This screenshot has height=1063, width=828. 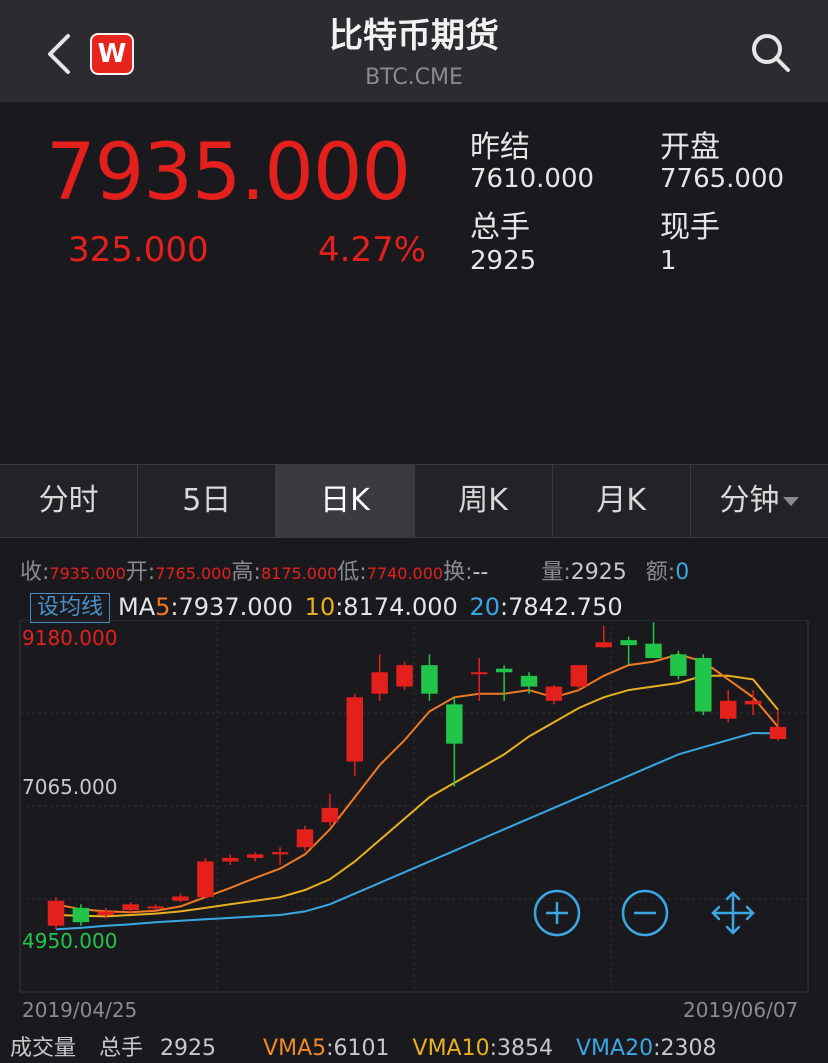 I want to click on tab-5day: 5日, so click(x=207, y=501).